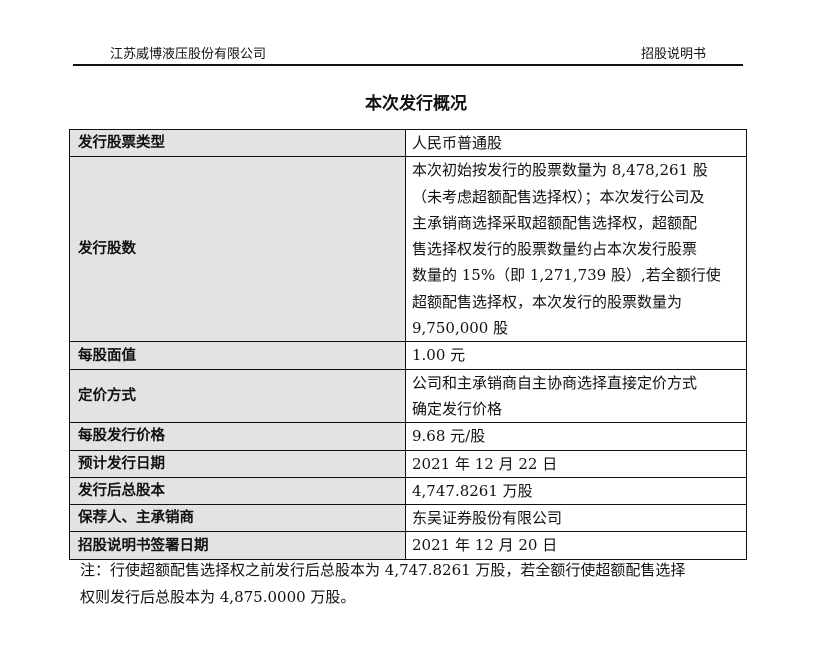 This screenshot has width=832, height=668. Describe the element at coordinates (237, 249) in the screenshot. I see `row-label: 发行股数` at that location.